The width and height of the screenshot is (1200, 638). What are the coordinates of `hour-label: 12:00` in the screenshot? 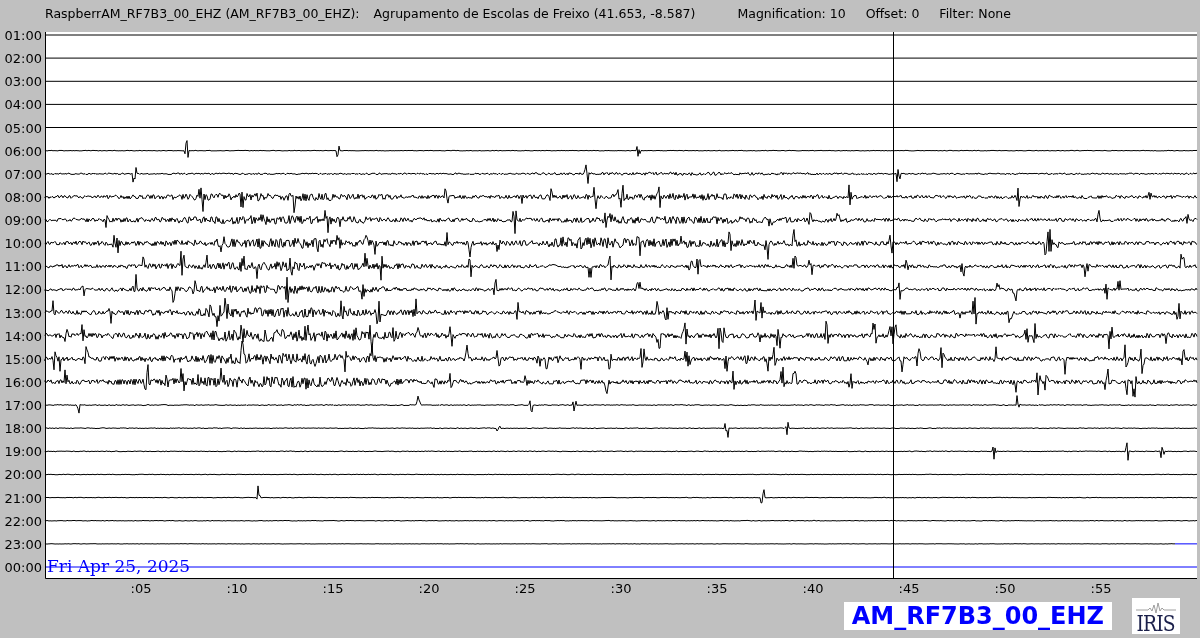 It's located at (23, 290).